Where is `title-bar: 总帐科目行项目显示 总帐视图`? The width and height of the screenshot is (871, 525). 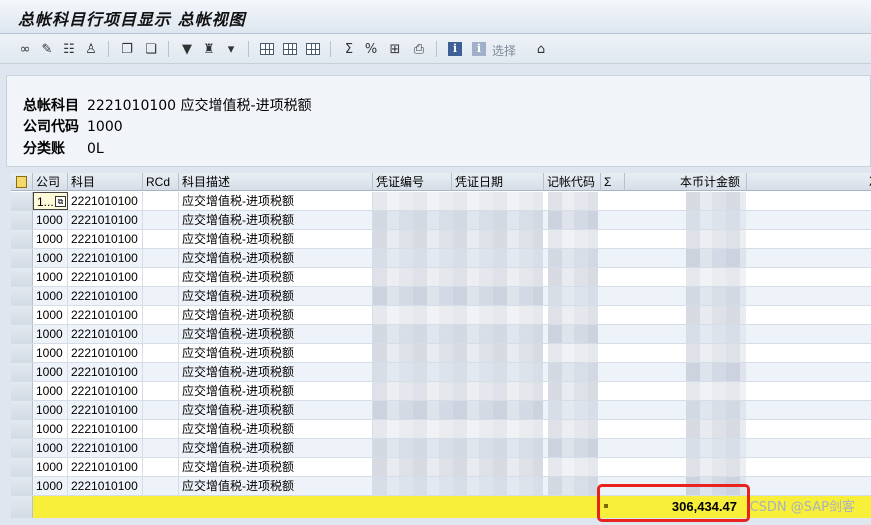
title-bar: 总帐科目行项目显示 总帐视图 is located at coordinates (435, 17).